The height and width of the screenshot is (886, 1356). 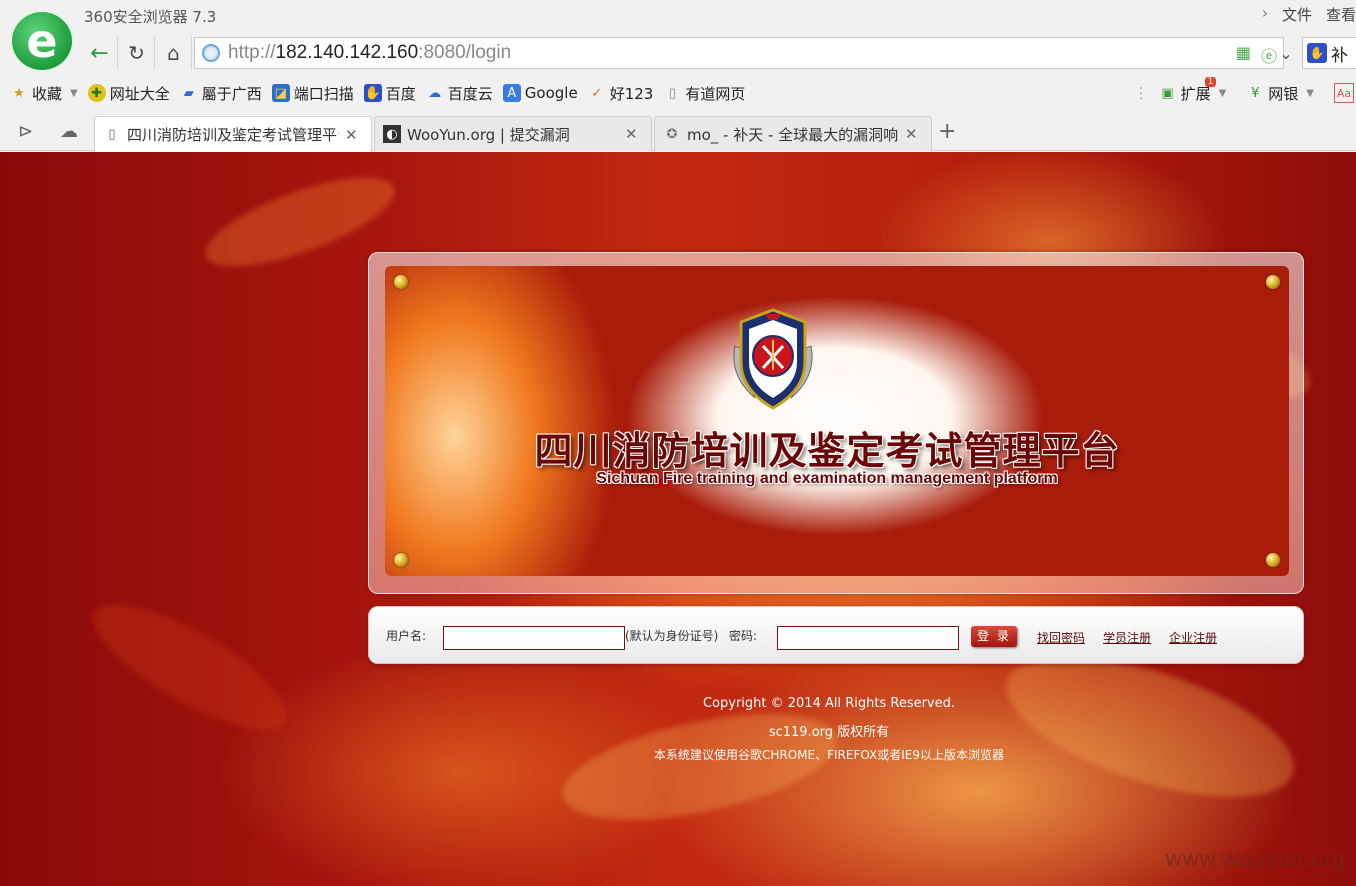 I want to click on bookmark-port-scan: ◪ 端口扫描, so click(x=312, y=93).